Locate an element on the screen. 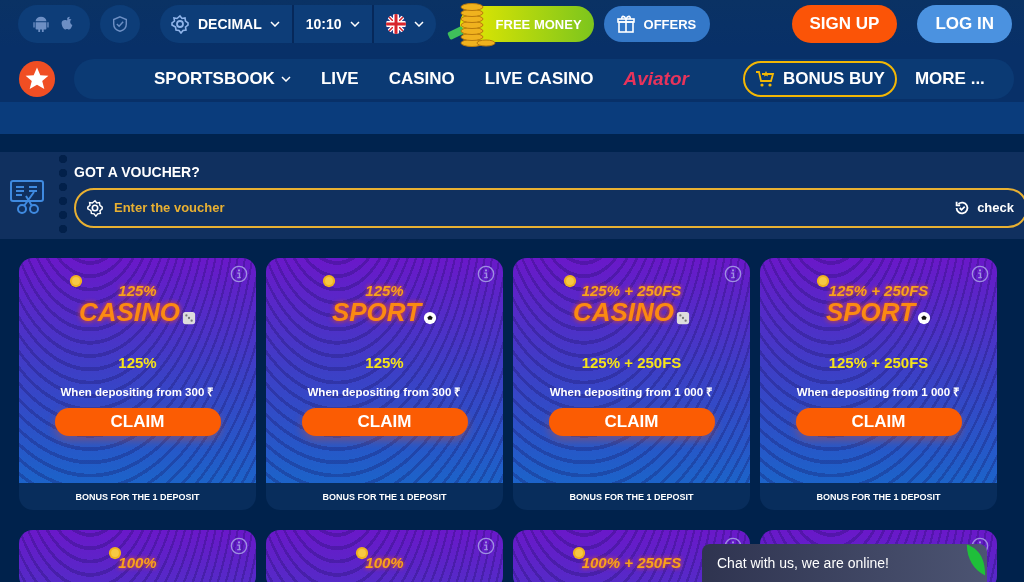  nav-dropdown: SPORTSBOOK is located at coordinates (222, 79).